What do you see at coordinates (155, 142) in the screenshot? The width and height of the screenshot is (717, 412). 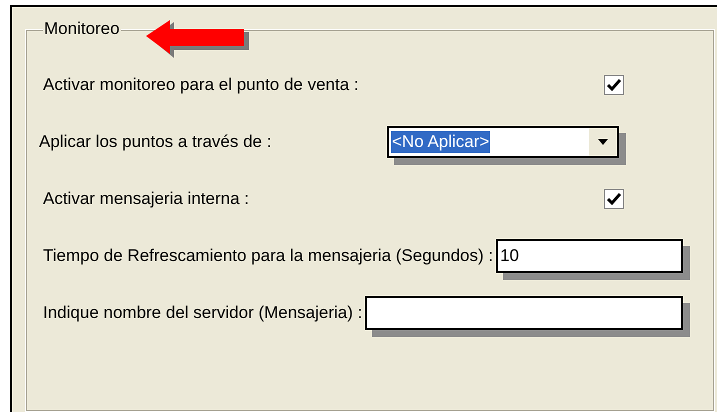 I see `field-label: Aplicar los puntos a través de :` at bounding box center [155, 142].